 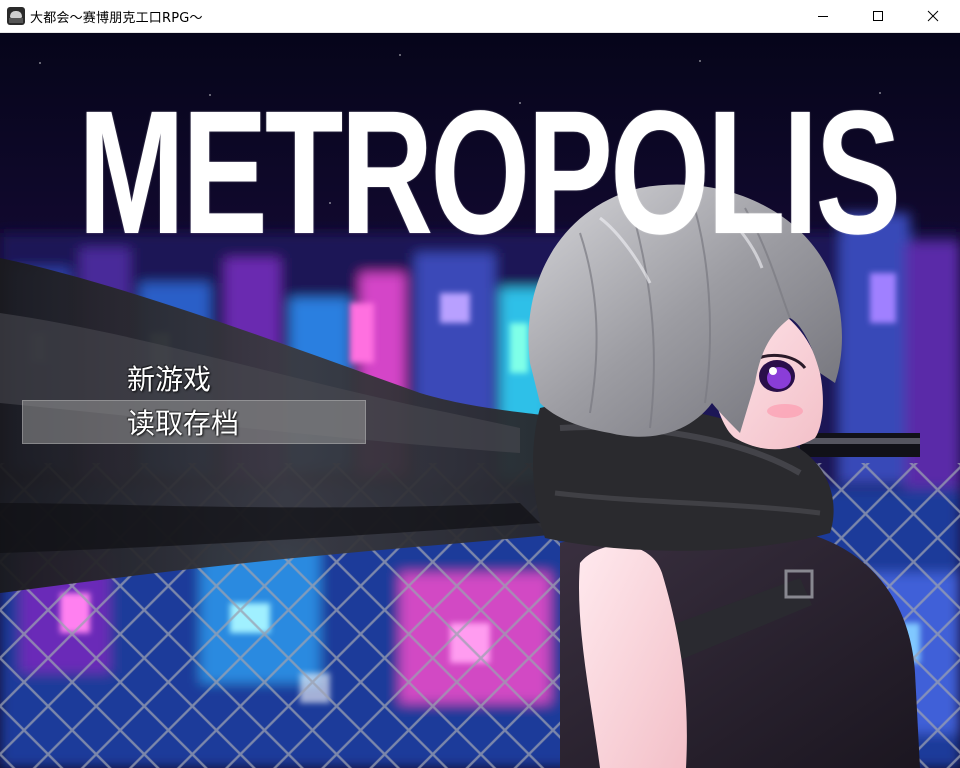 I want to click on new-game-option: 新游戏, so click(x=194, y=378).